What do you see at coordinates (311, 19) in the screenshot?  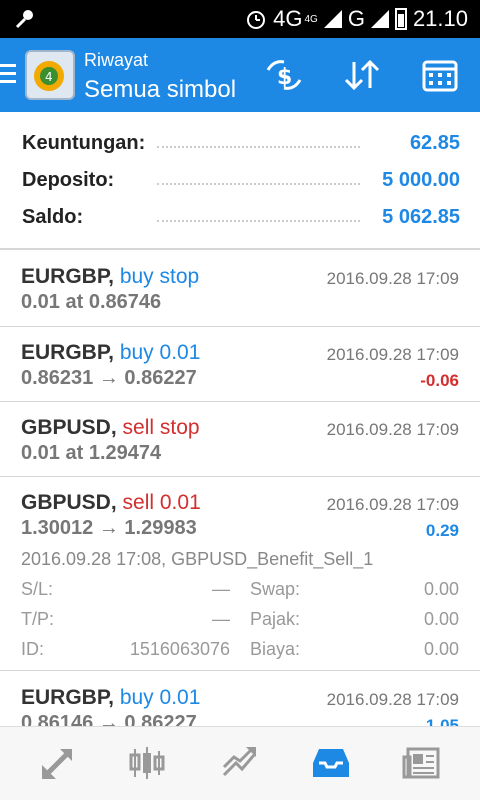 I see `network-label-1-sup: 4G` at bounding box center [311, 19].